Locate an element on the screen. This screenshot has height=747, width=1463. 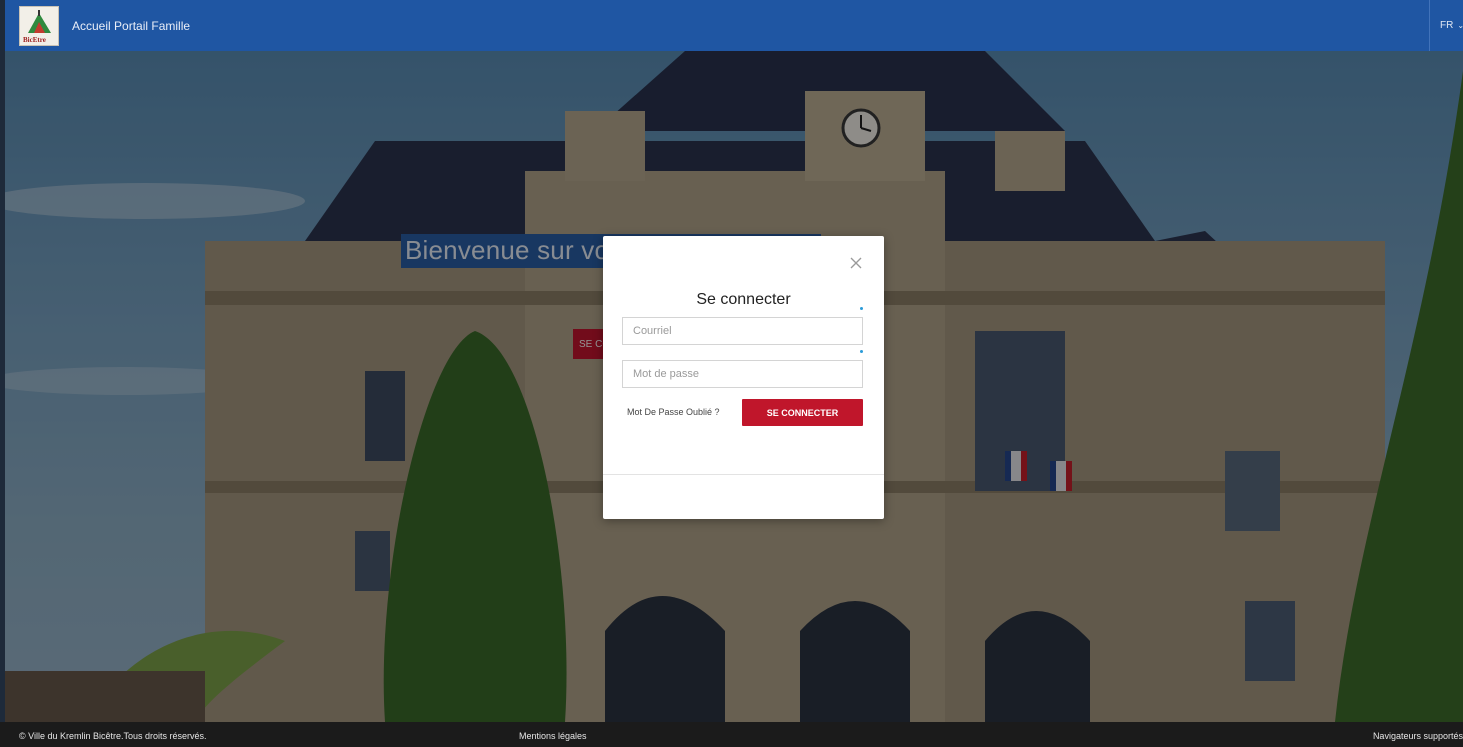
login-submit-button: SE CONNECTER is located at coordinates (802, 412).